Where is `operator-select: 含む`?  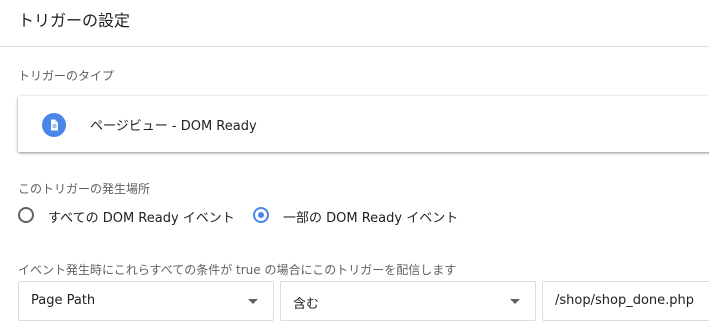
operator-select: 含む is located at coordinates (408, 301).